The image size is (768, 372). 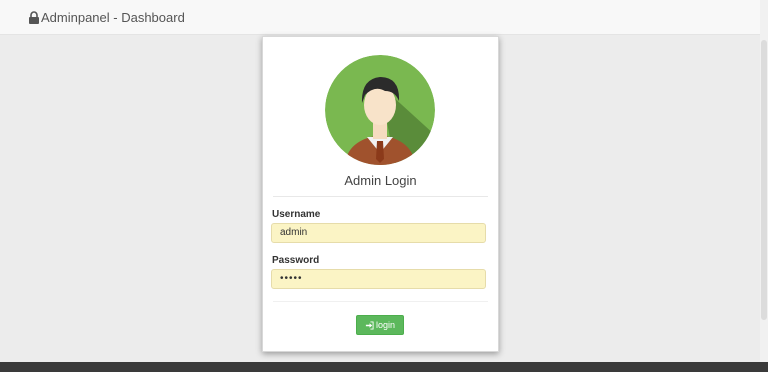 I want to click on login-button: login, so click(x=380, y=325).